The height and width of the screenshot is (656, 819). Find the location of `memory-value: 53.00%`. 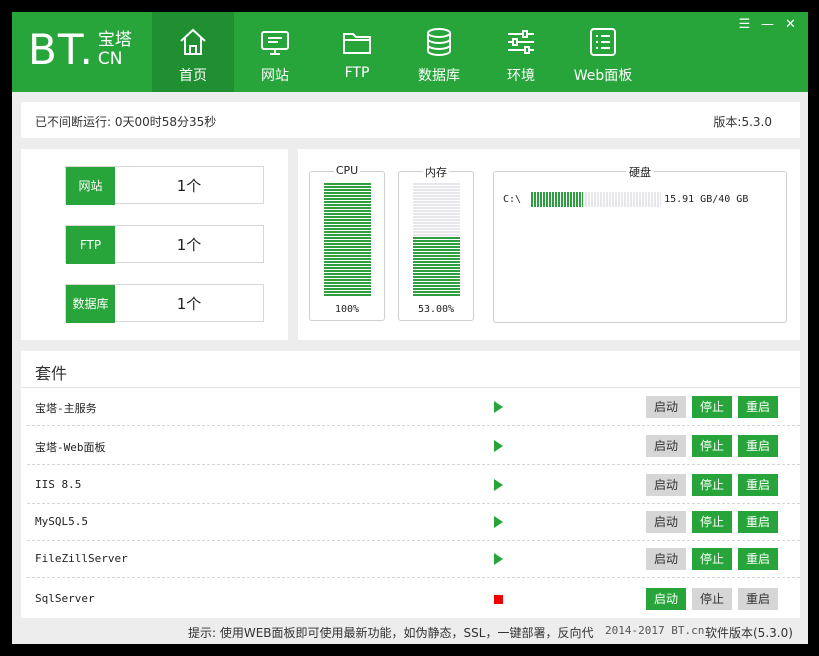

memory-value: 53.00% is located at coordinates (436, 309).